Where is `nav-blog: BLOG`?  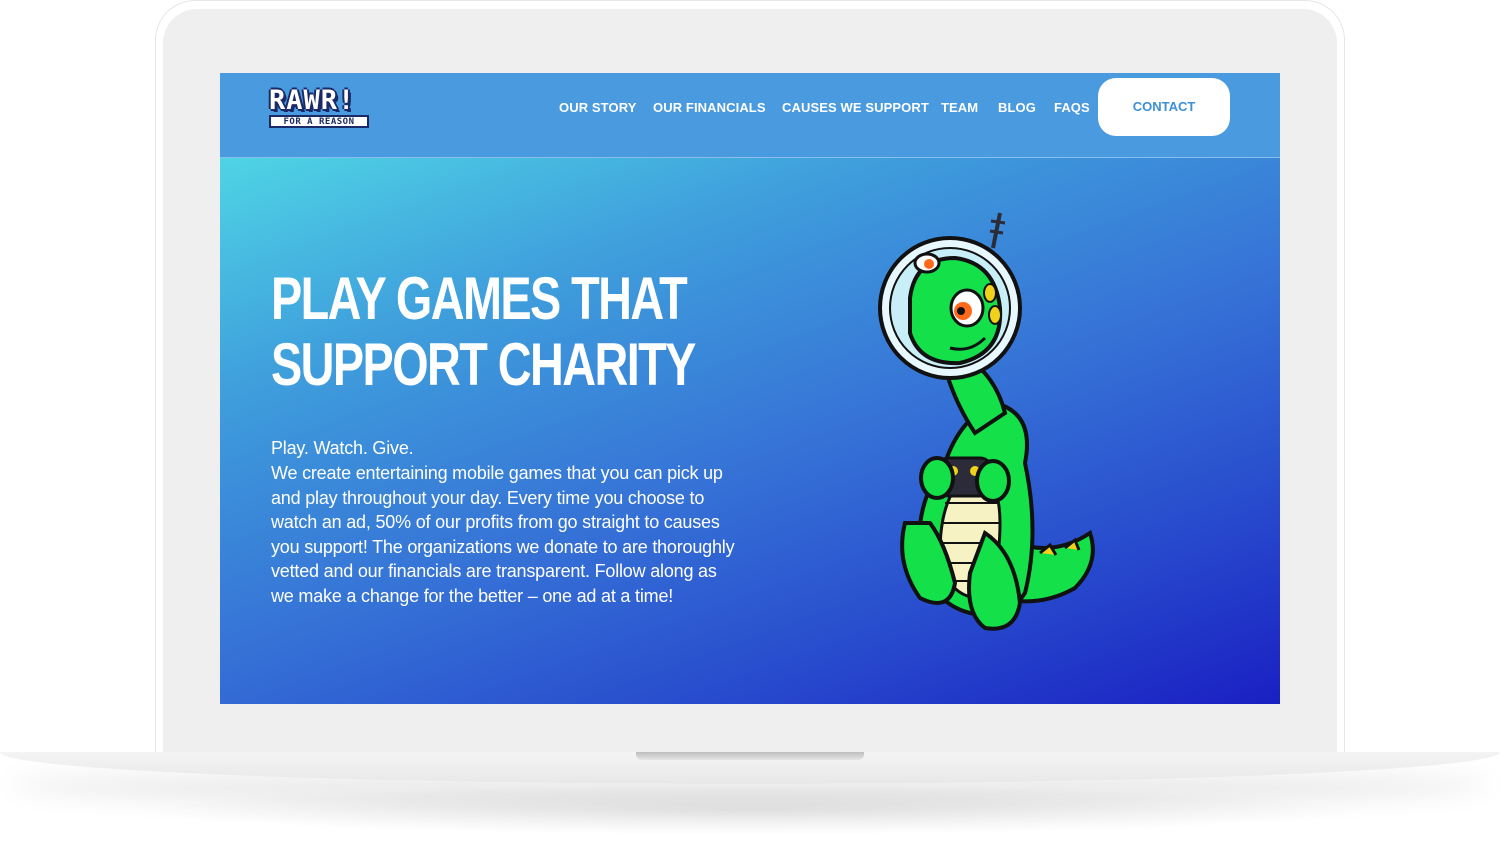 nav-blog: BLOG is located at coordinates (1017, 107).